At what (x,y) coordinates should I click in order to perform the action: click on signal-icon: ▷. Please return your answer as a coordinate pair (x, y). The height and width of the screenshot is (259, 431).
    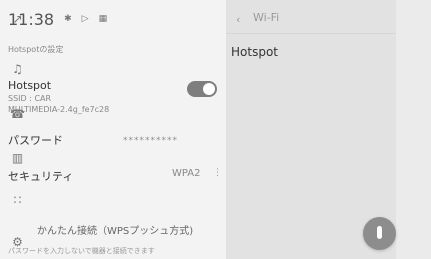
    Looking at the image, I should click on (85, 18).